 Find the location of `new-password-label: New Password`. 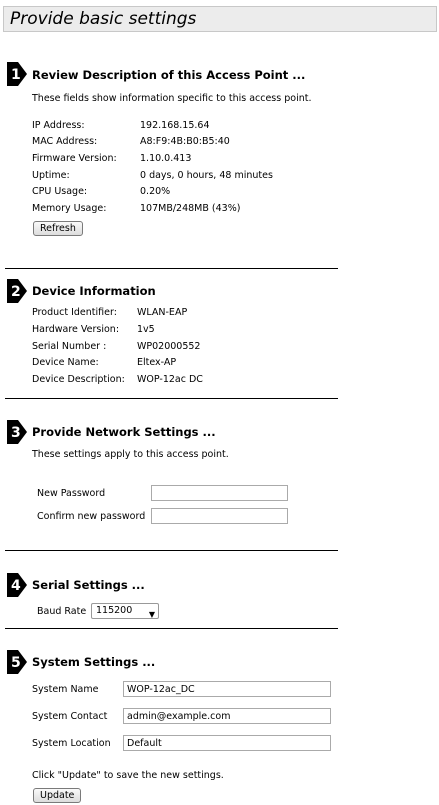

new-password-label: New Password is located at coordinates (71, 493).